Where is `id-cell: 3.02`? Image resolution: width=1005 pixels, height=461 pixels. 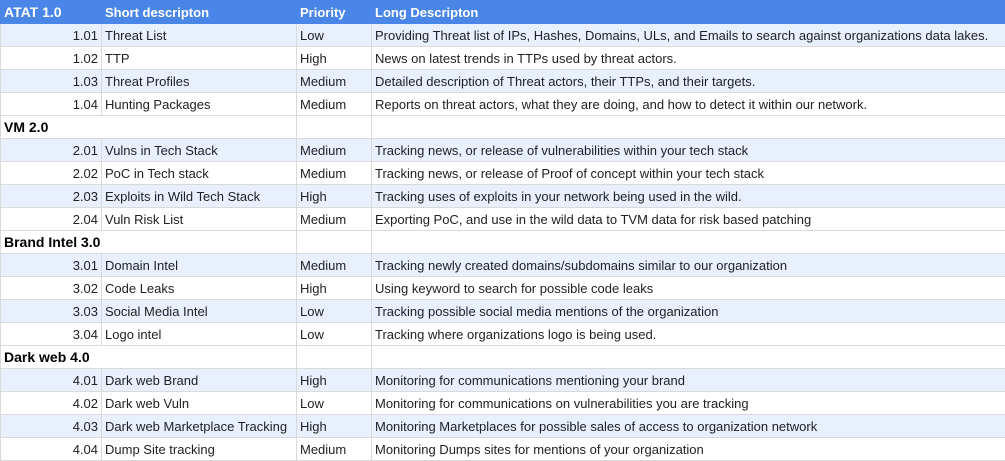 id-cell: 3.02 is located at coordinates (51, 288).